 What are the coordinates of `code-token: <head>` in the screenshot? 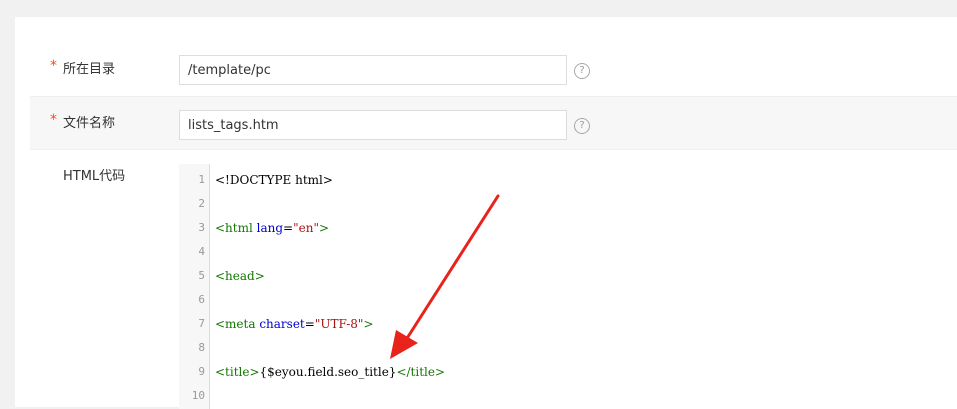 It's located at (240, 276).